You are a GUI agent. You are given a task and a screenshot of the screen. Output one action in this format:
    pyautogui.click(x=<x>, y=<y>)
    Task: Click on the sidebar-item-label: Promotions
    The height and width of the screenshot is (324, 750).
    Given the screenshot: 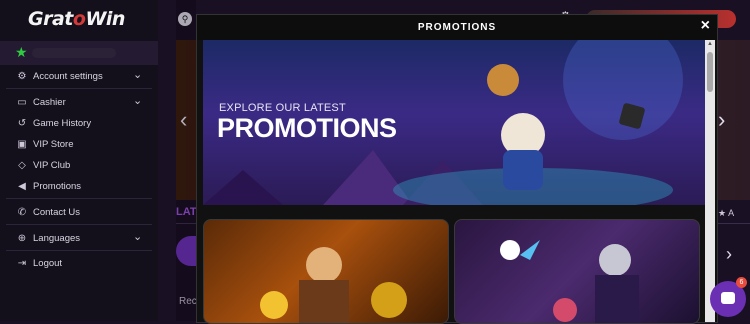 What is the action you would take?
    pyautogui.click(x=57, y=186)
    